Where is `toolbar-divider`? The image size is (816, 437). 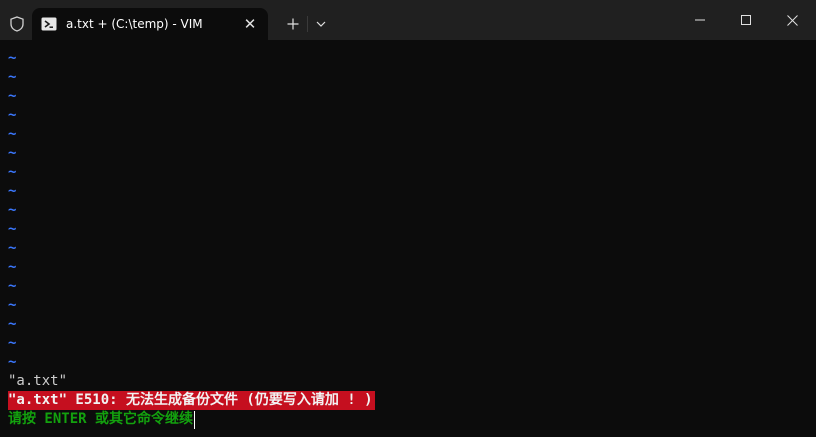 toolbar-divider is located at coordinates (307, 24).